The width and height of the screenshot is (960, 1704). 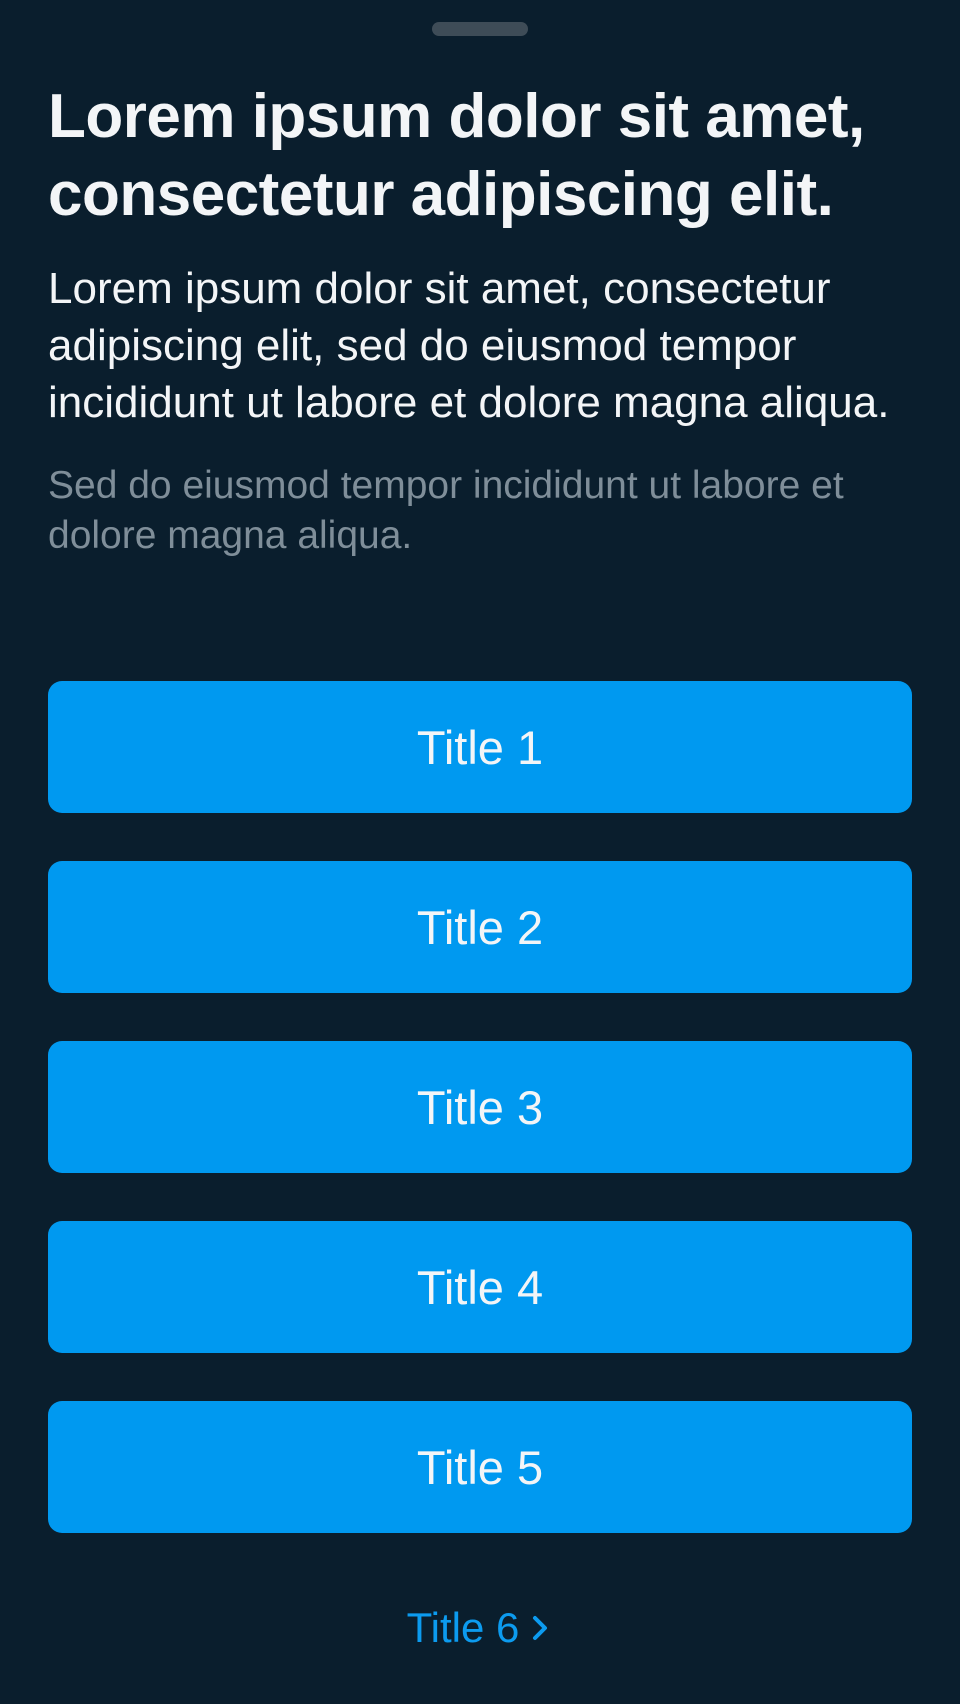 I want to click on title-4-button: Title 4, so click(x=480, y=1287).